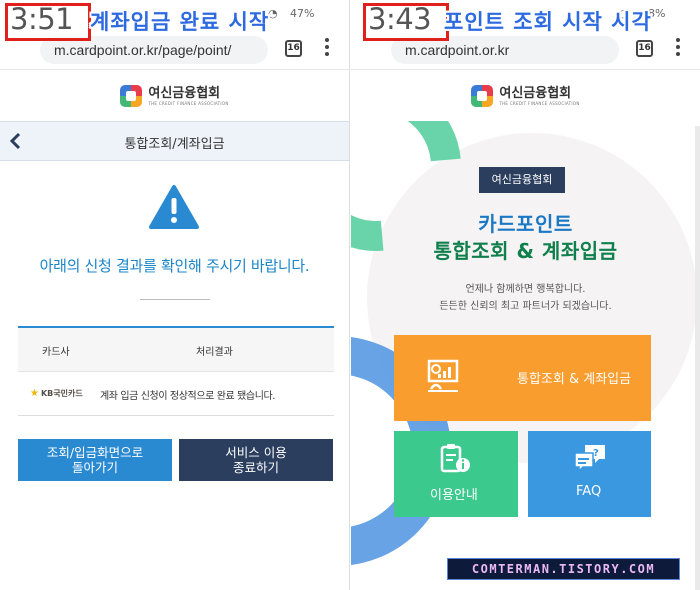  Describe the element at coordinates (34, 393) in the screenshot. I see `kb-star-icon: ★` at that location.